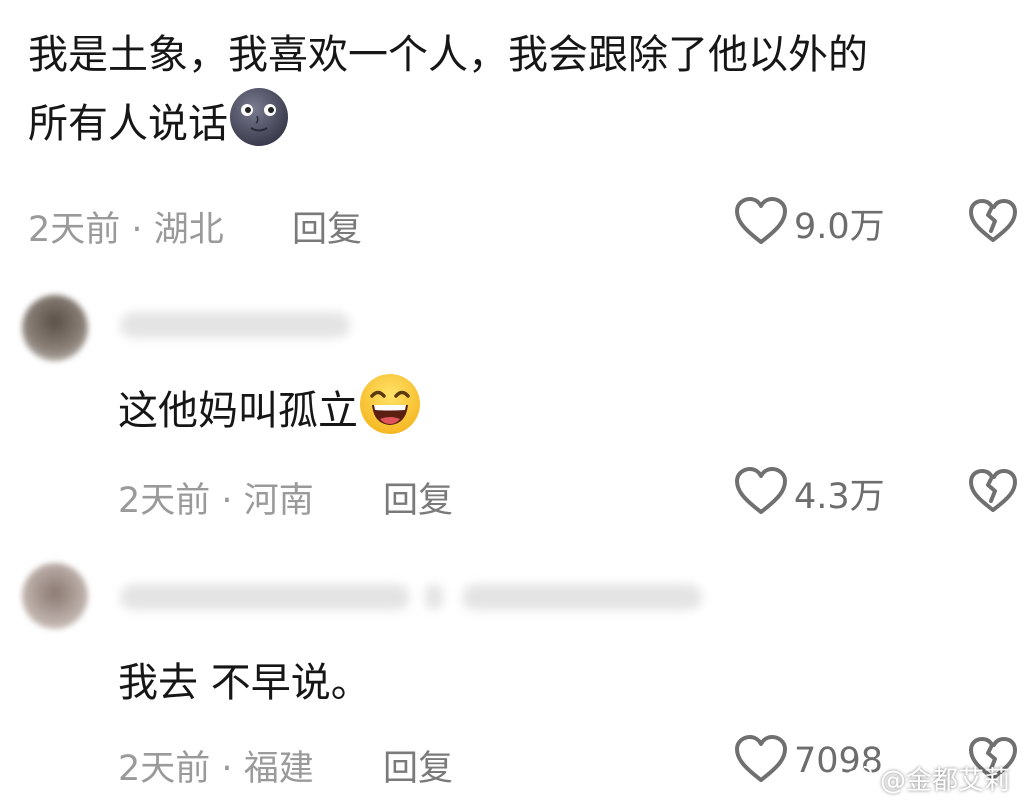 The height and width of the screenshot is (803, 1024). I want to click on comment-1-meta: 2天前 · 湖北, so click(126, 230).